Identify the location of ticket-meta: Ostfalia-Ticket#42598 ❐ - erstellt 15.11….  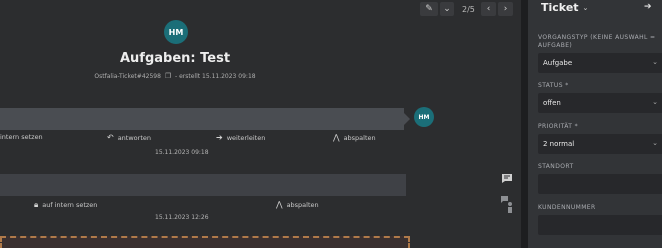
(175, 76).